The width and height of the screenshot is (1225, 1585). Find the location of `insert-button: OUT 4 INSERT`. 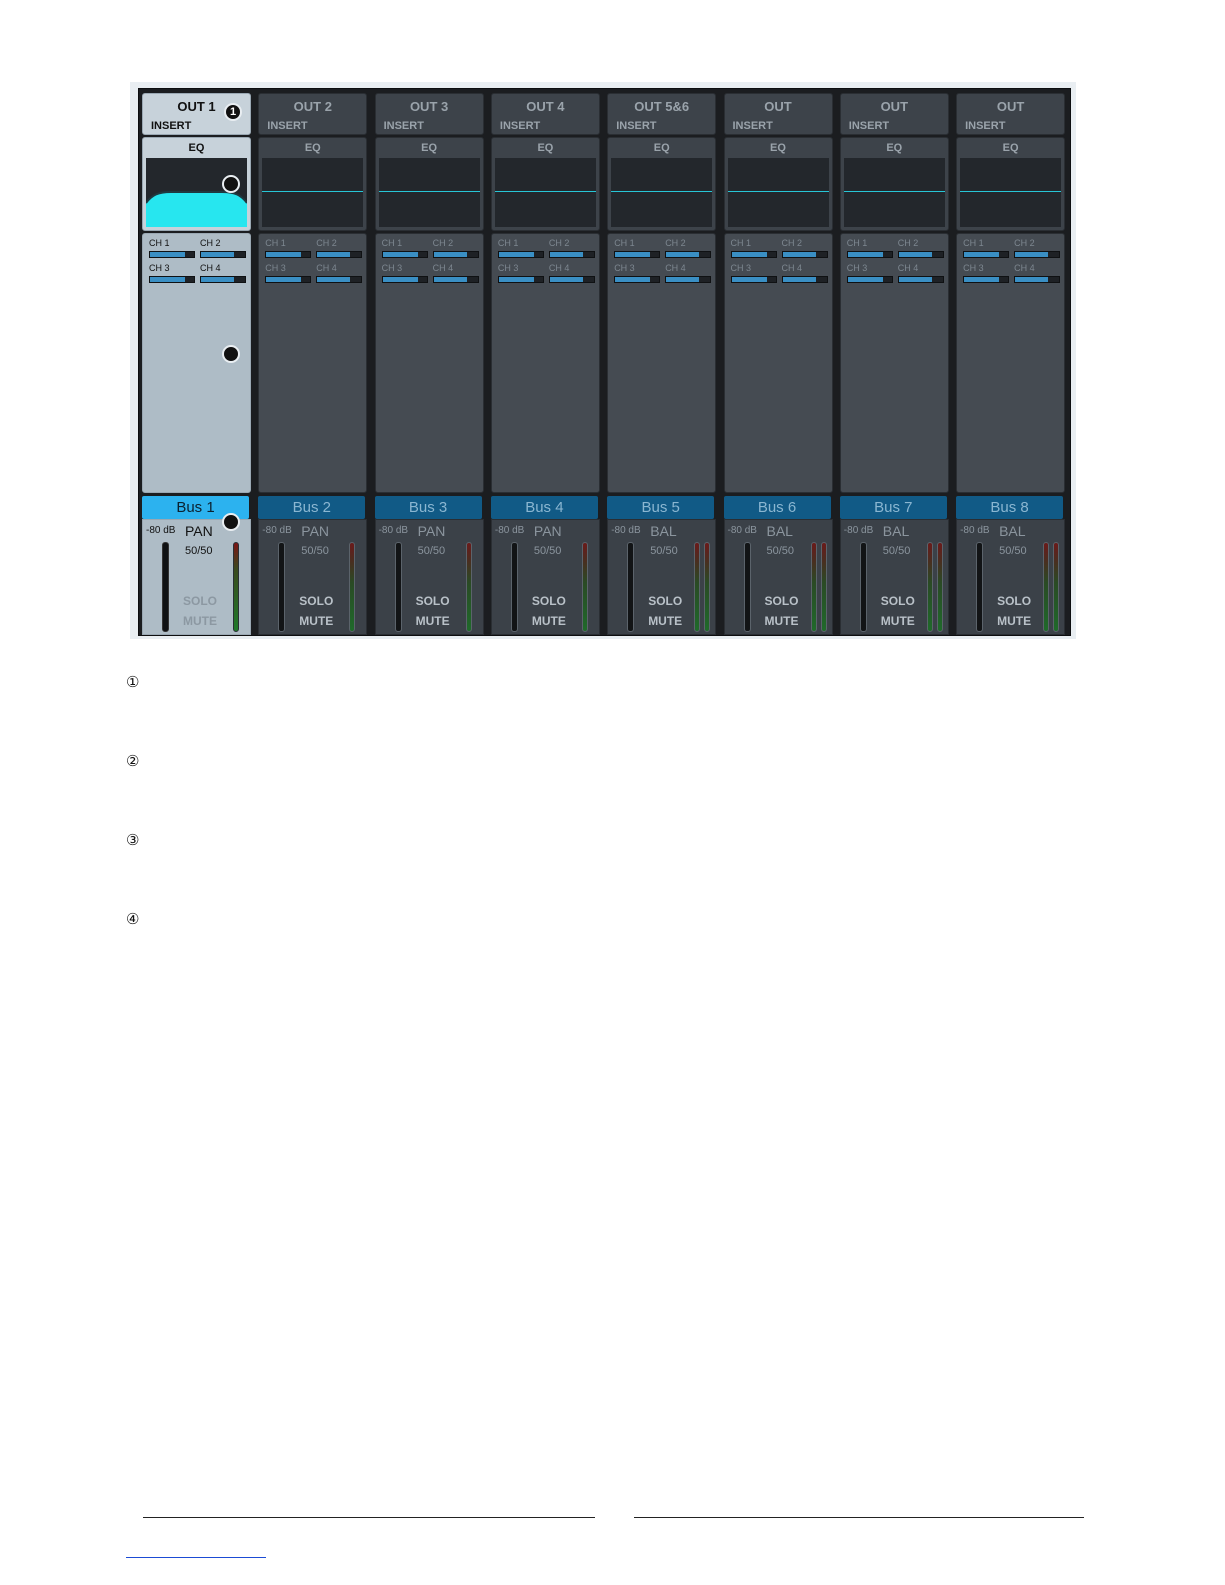

insert-button: OUT 4 INSERT is located at coordinates (545, 114).